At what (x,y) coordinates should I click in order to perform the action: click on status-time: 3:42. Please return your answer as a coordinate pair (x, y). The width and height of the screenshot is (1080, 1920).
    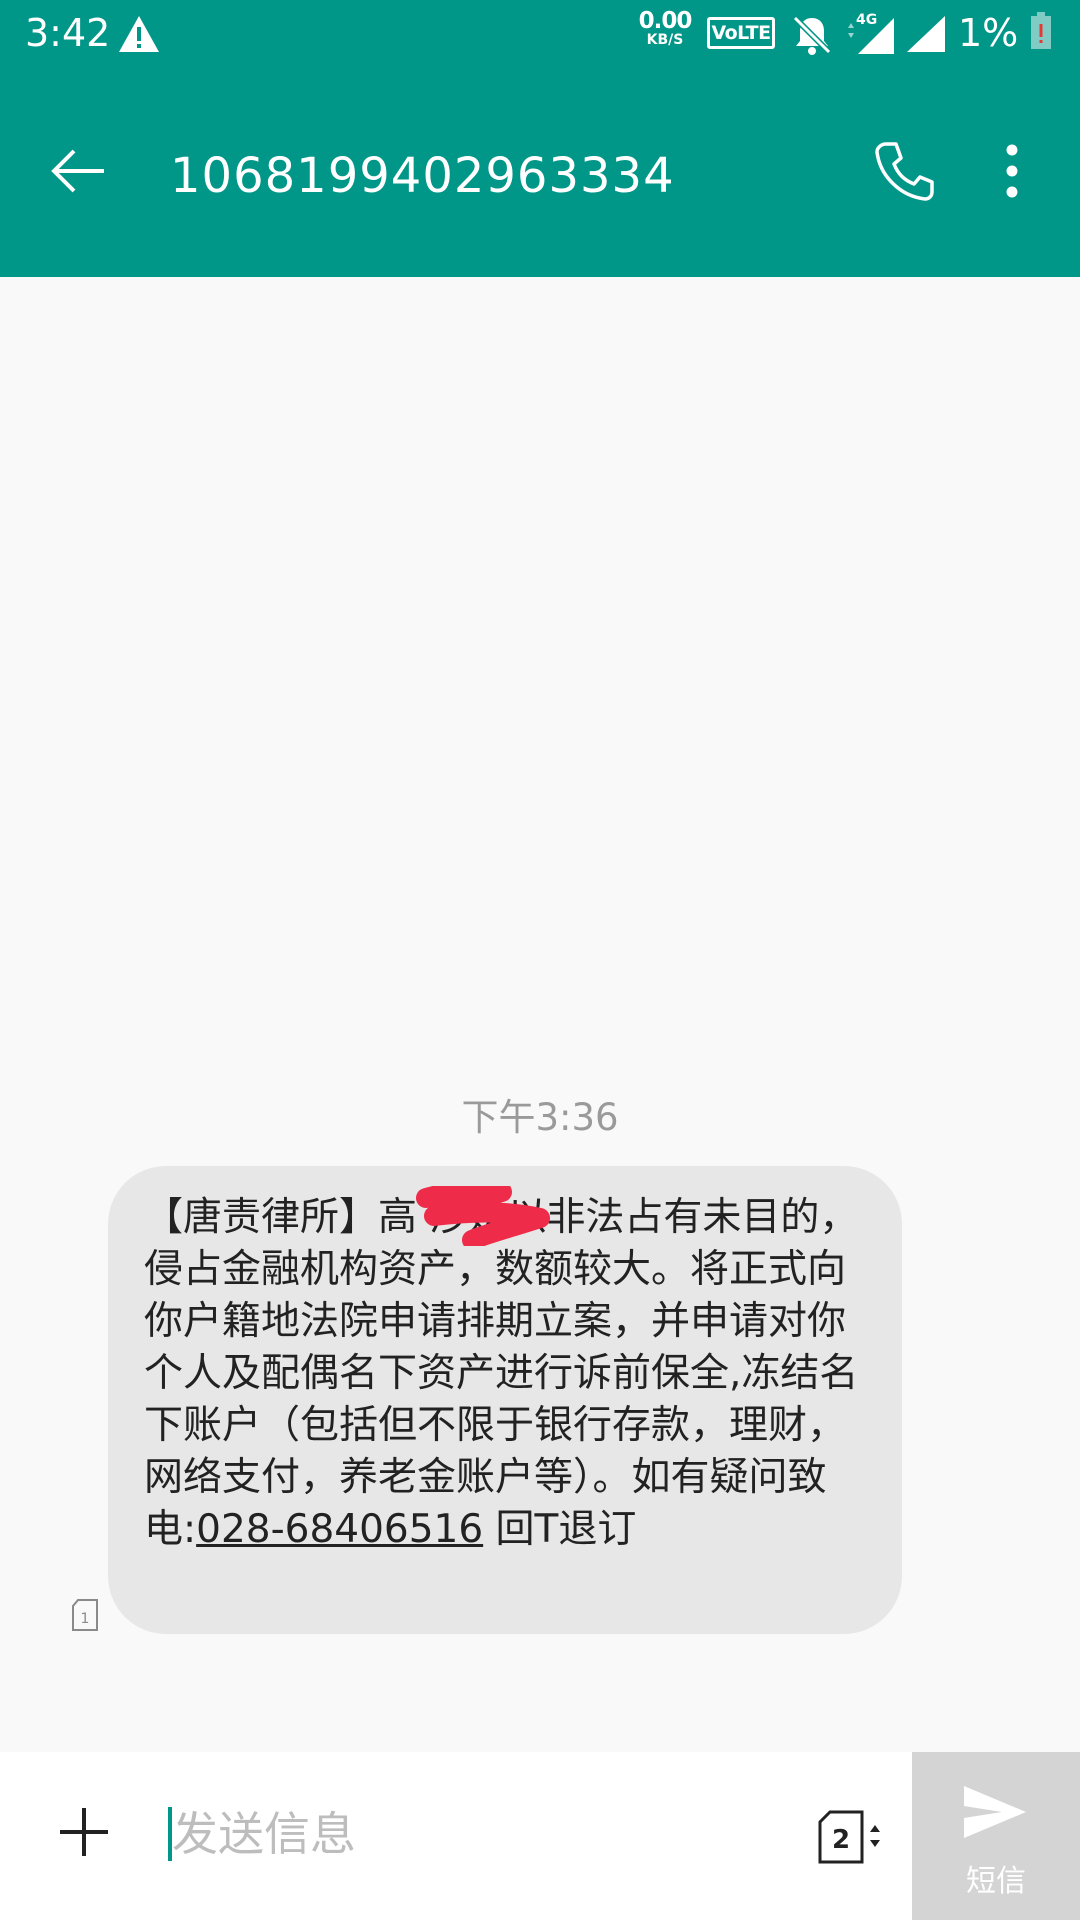
    Looking at the image, I should click on (68, 33).